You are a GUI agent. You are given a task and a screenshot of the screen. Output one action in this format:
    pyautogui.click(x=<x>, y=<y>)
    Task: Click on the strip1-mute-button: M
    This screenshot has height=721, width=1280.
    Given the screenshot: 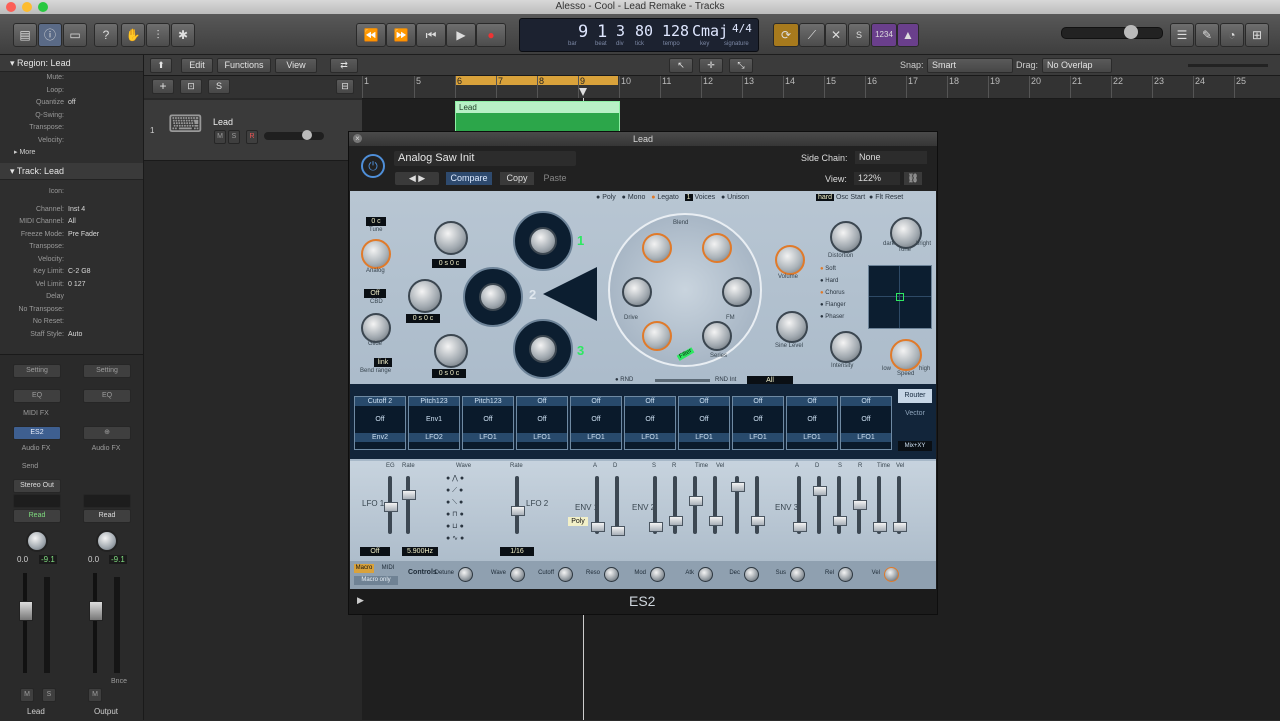 What is the action you would take?
    pyautogui.click(x=27, y=695)
    